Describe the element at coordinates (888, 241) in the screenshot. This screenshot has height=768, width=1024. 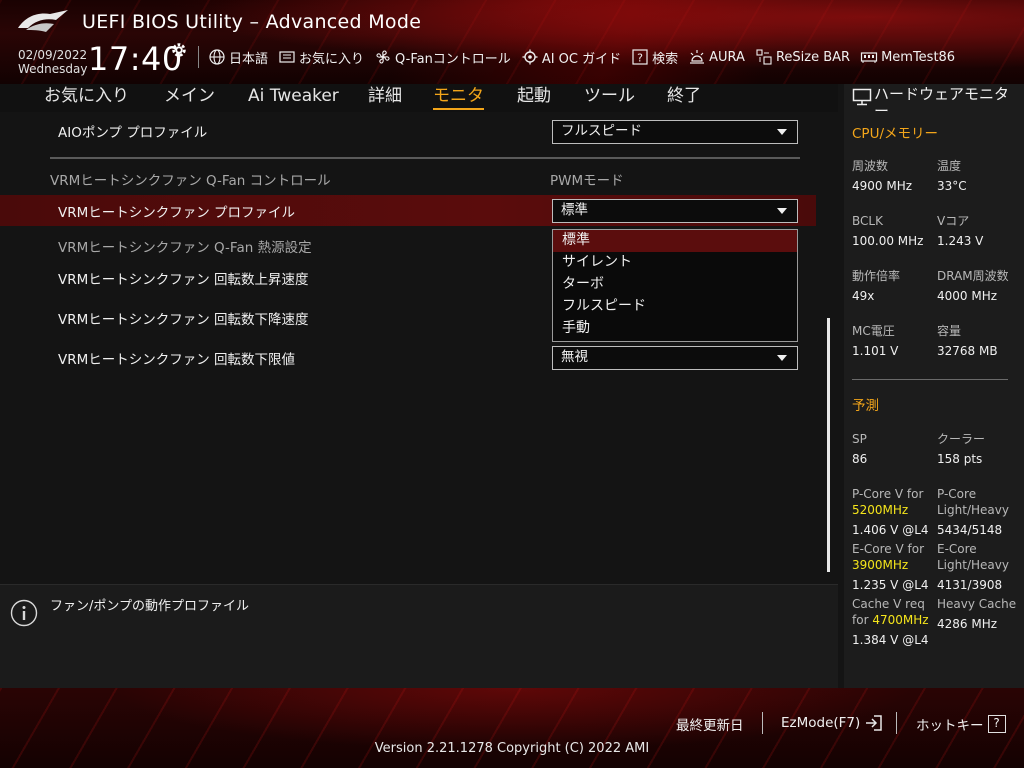
I see `bclk-value: 100.00 MHz` at that location.